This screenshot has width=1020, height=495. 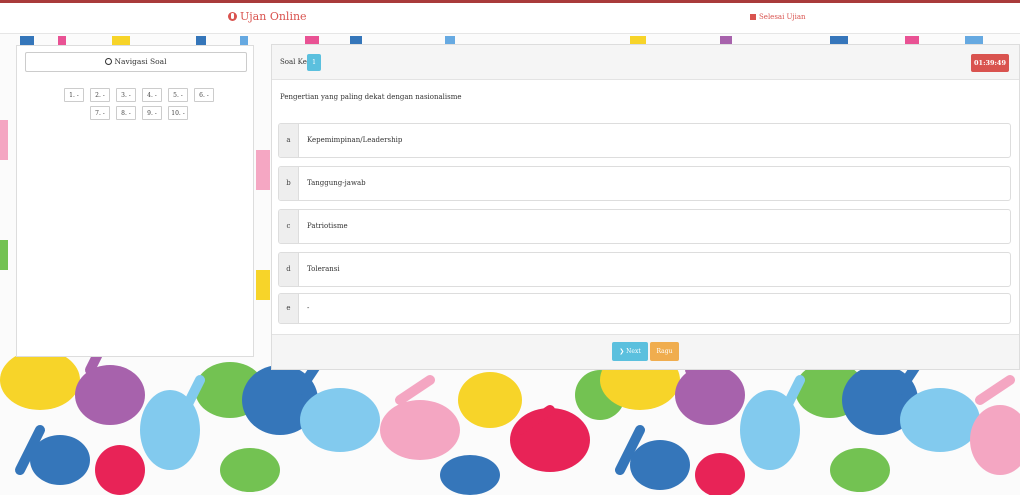 I want to click on question-number-button: 7. -, so click(x=100, y=113).